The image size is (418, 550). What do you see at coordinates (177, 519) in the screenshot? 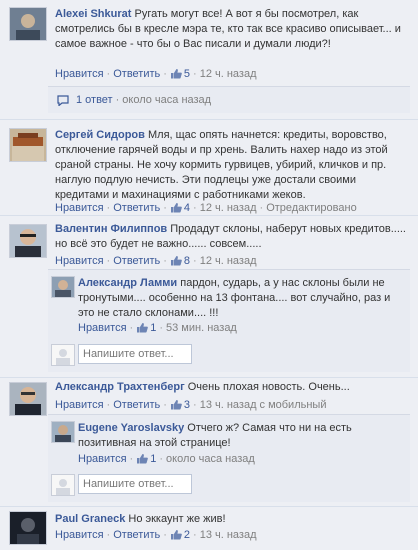
I see `comment-text: Но эккаунт же жив!` at bounding box center [177, 519].